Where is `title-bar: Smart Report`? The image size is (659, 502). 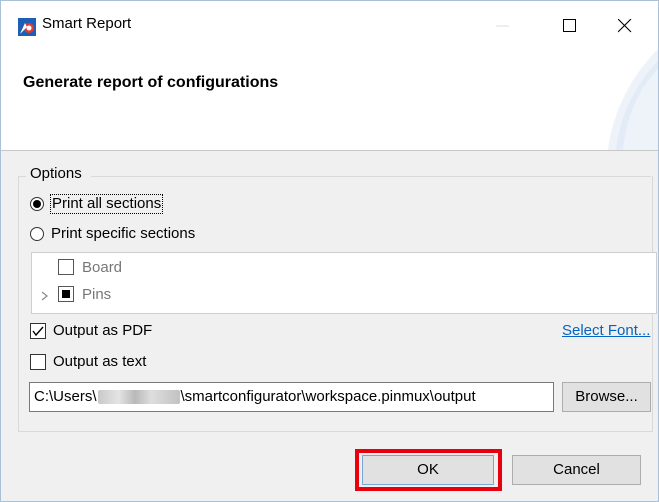 title-bar: Smart Report is located at coordinates (329, 25).